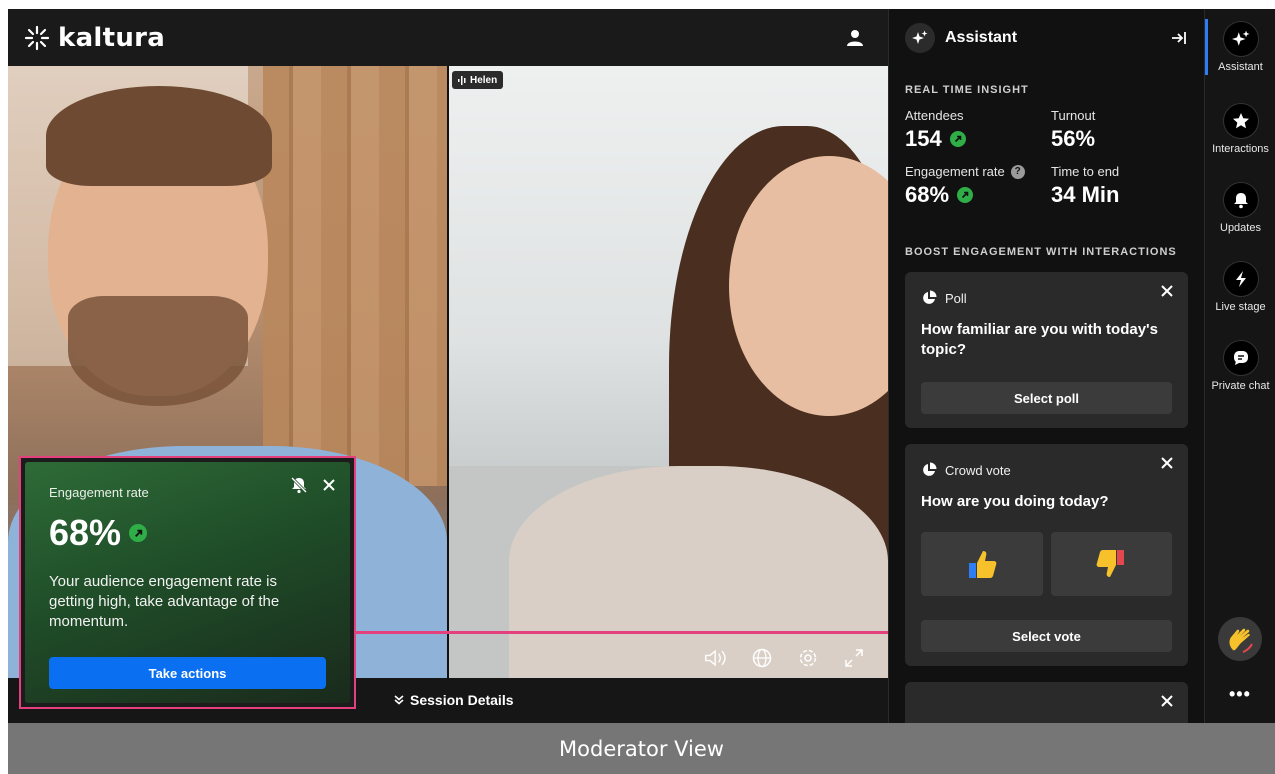 Image resolution: width=1275 pixels, height=774 pixels. I want to click on engagement-value: 68%, so click(978, 195).